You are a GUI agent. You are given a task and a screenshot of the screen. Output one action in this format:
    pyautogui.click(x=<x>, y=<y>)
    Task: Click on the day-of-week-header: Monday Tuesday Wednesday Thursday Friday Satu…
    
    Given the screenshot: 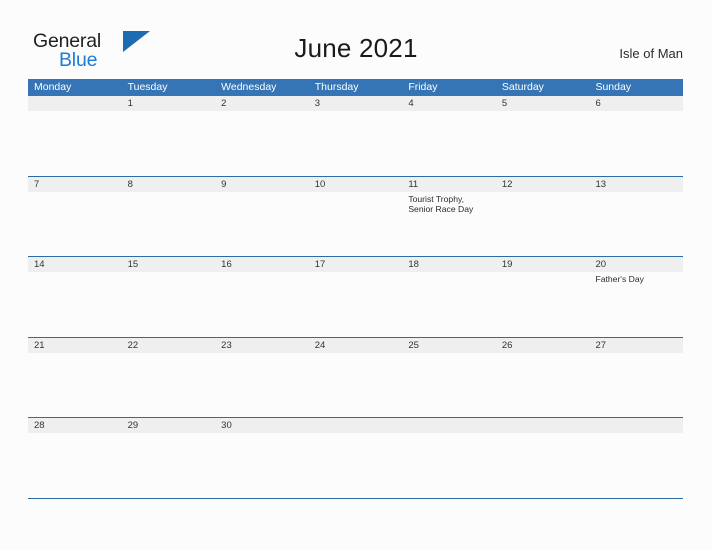 What is the action you would take?
    pyautogui.click(x=355, y=87)
    